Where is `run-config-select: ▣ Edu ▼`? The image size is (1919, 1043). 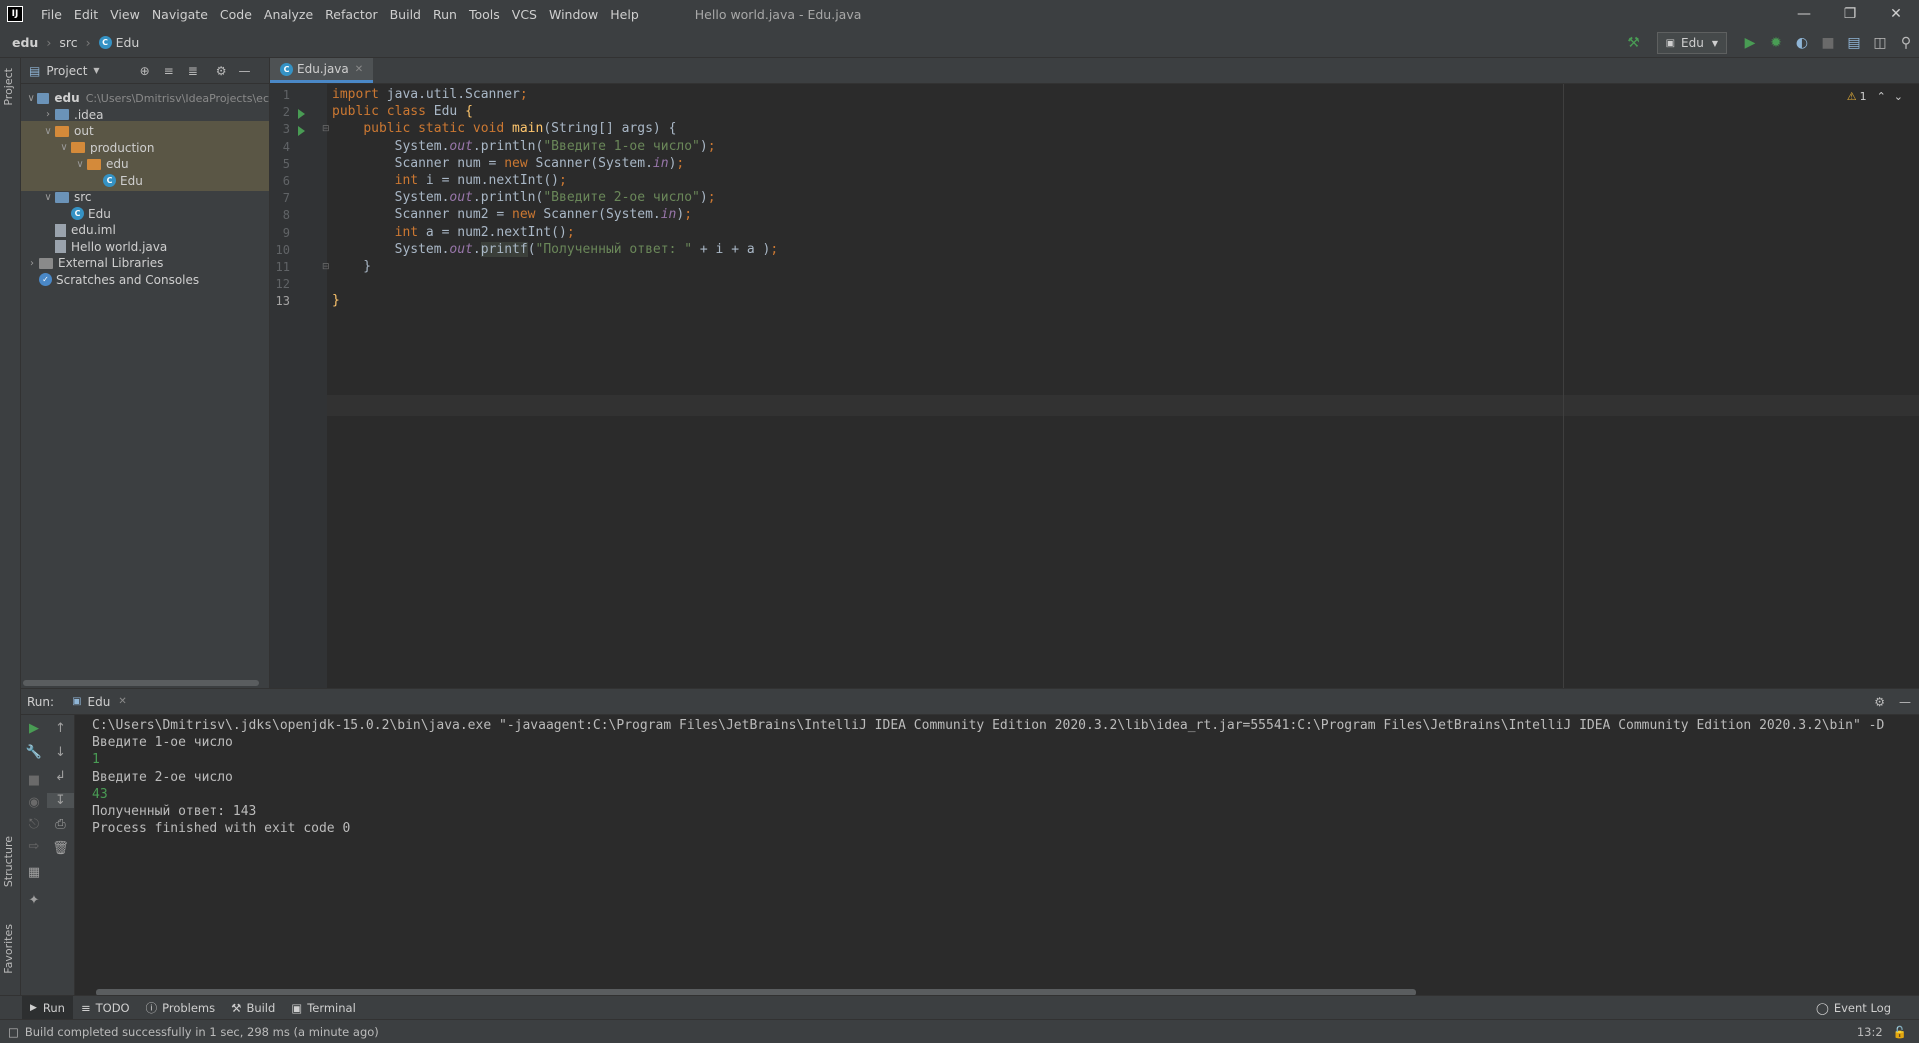
run-config-select: ▣ Edu ▼ is located at coordinates (1691, 43).